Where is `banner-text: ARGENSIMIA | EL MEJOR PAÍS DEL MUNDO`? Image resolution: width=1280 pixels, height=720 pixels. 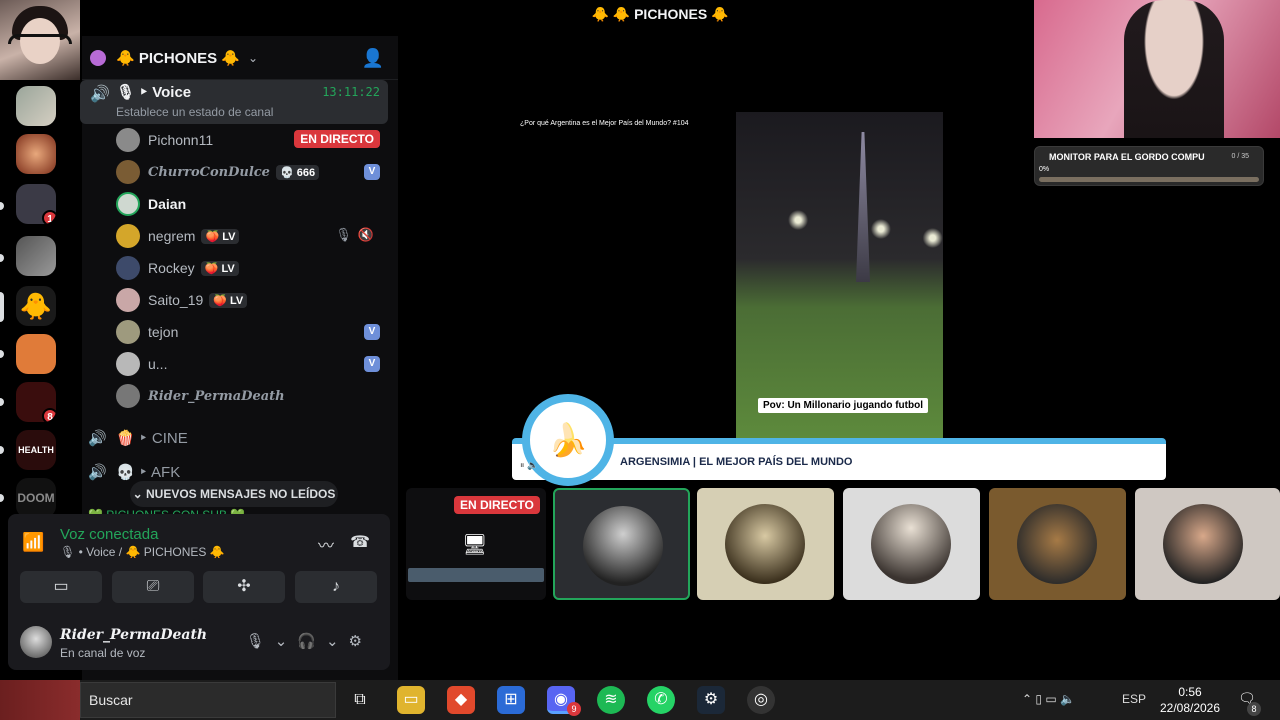
banner-text: ARGENSIMIA | EL MEJOR PAÍS DEL MUNDO is located at coordinates (736, 462).